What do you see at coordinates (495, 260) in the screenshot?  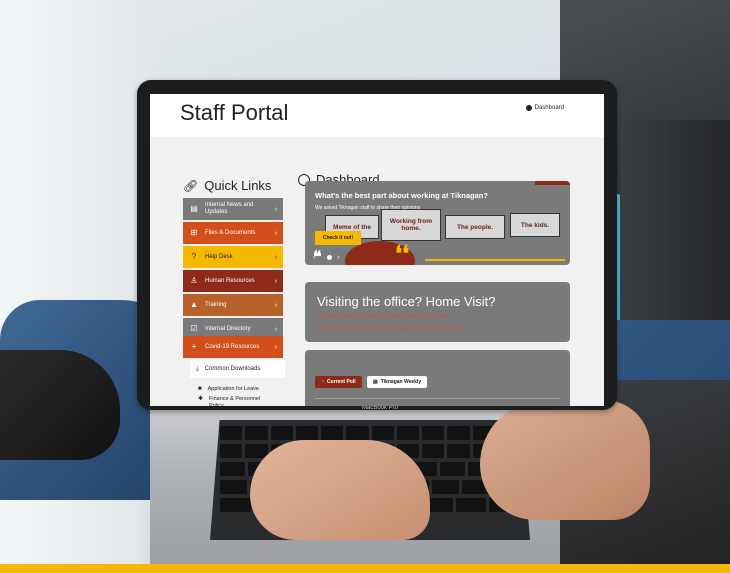 I see `banner-yellow-line` at bounding box center [495, 260].